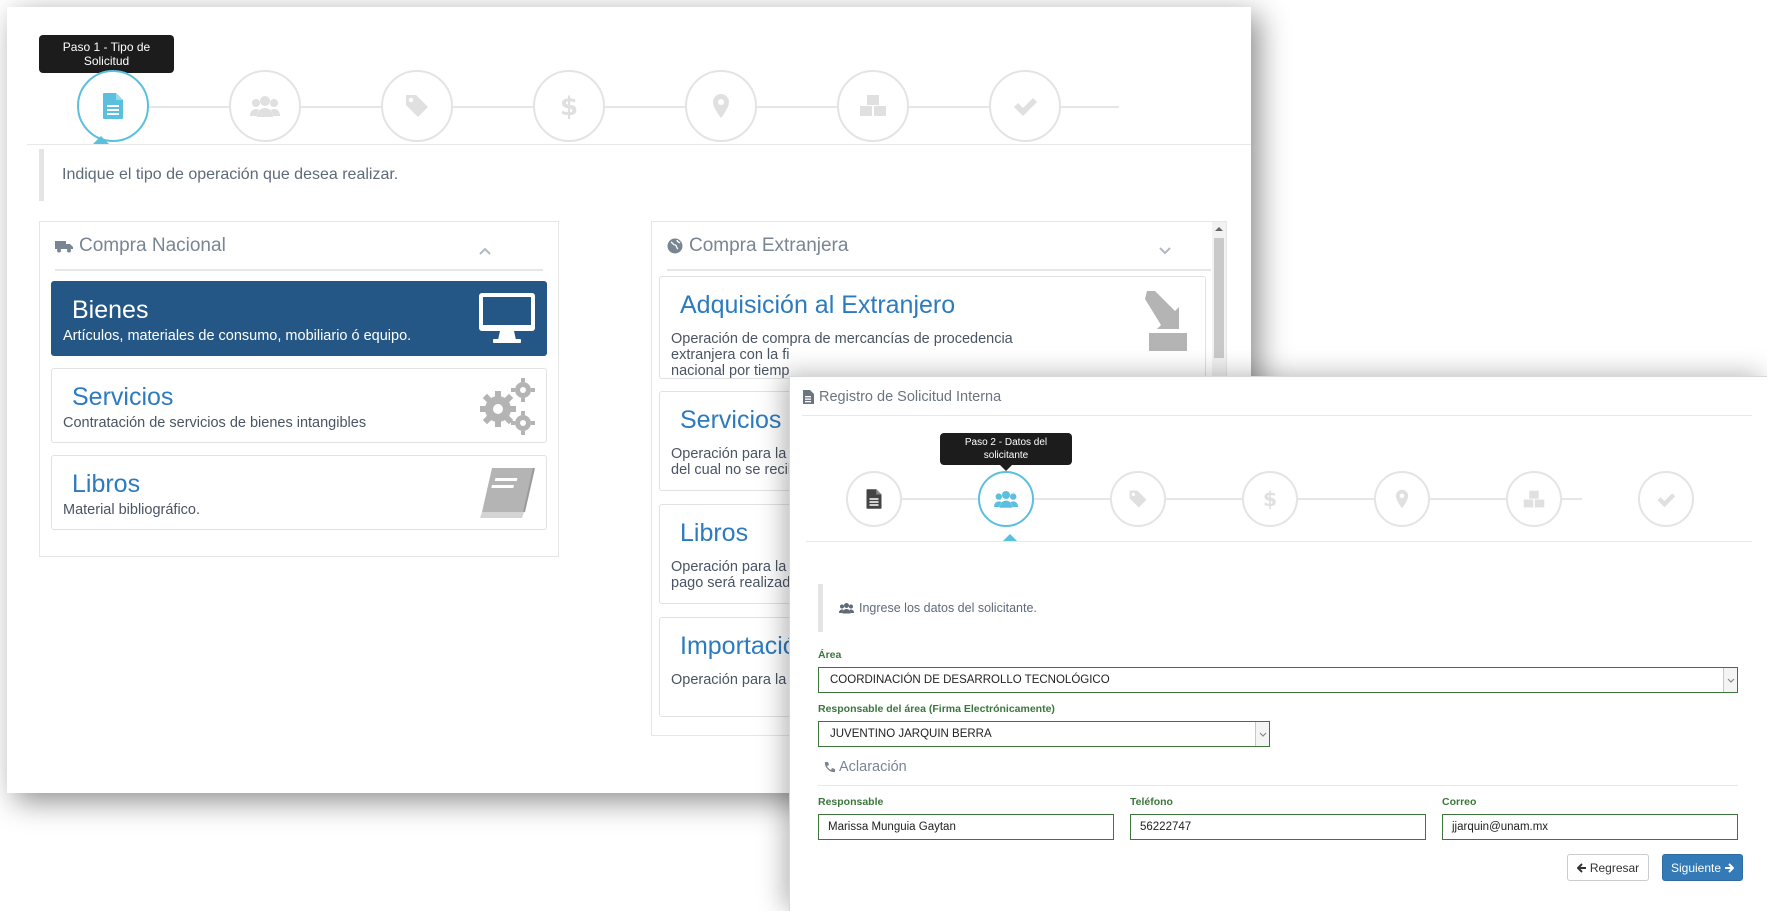 This screenshot has height=911, width=1767. Describe the element at coordinates (851, 802) in the screenshot. I see `responsable-label: Responsable` at that location.